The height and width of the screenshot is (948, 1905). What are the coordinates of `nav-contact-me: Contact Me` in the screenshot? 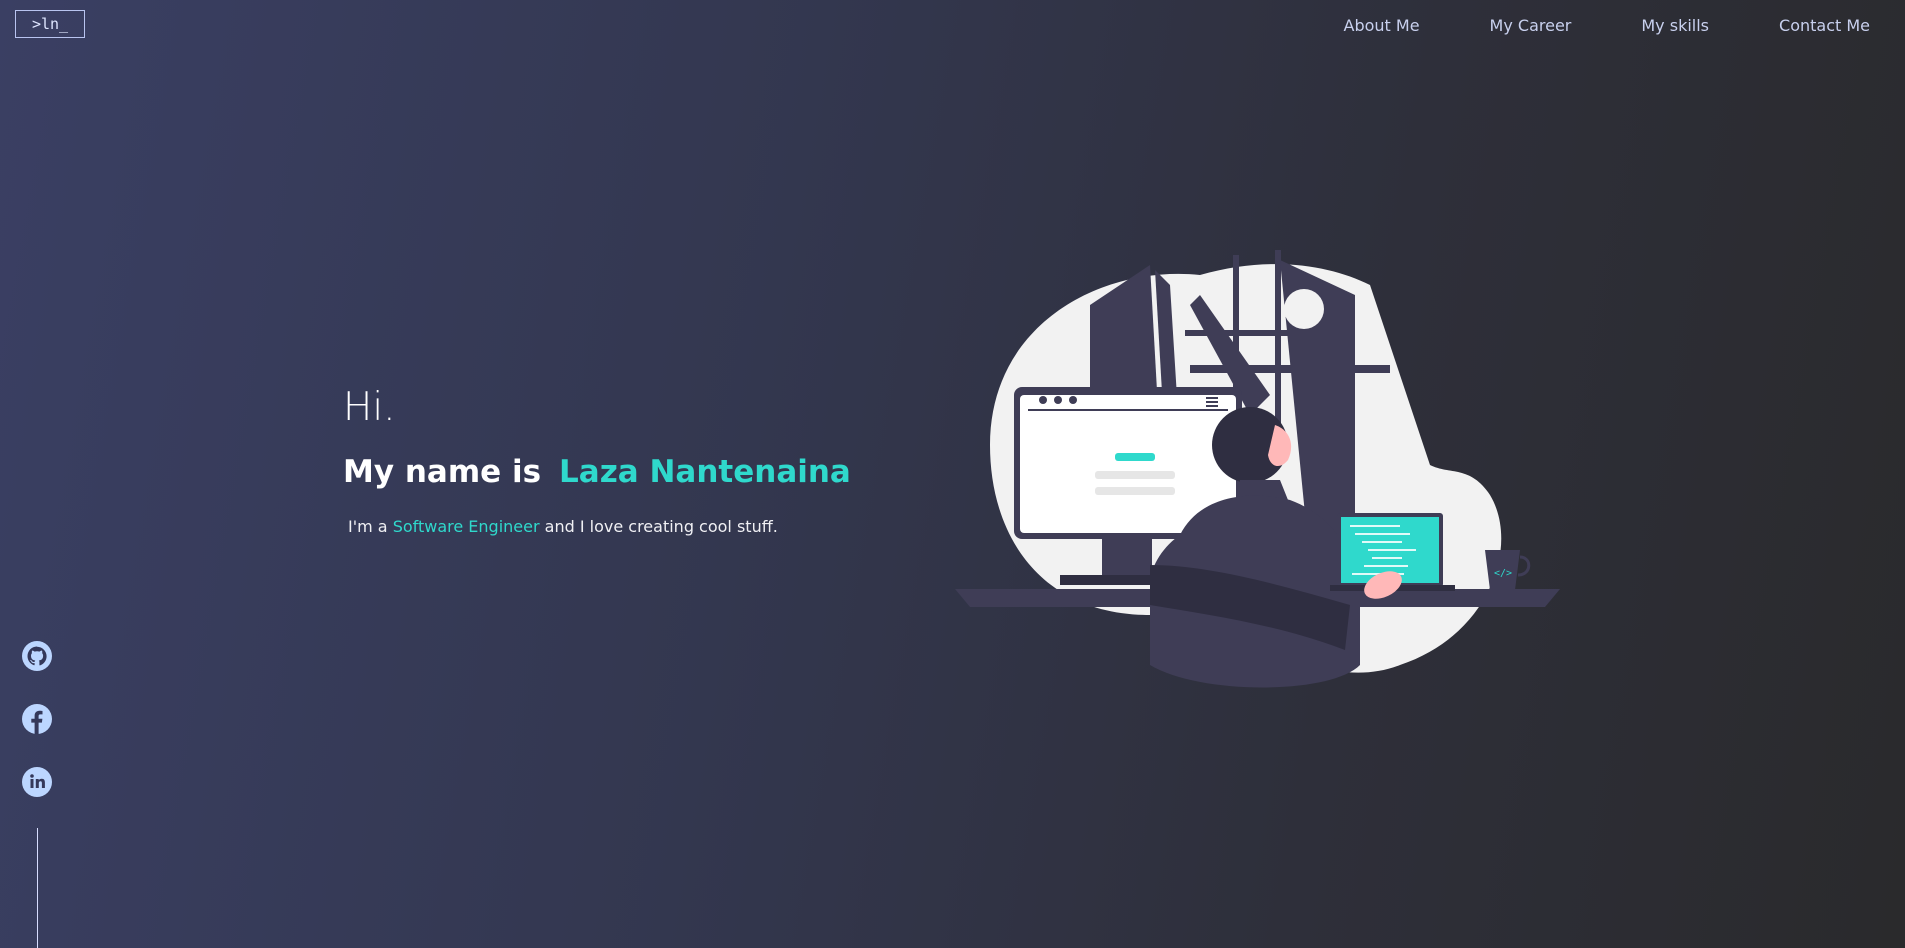 It's located at (1824, 25).